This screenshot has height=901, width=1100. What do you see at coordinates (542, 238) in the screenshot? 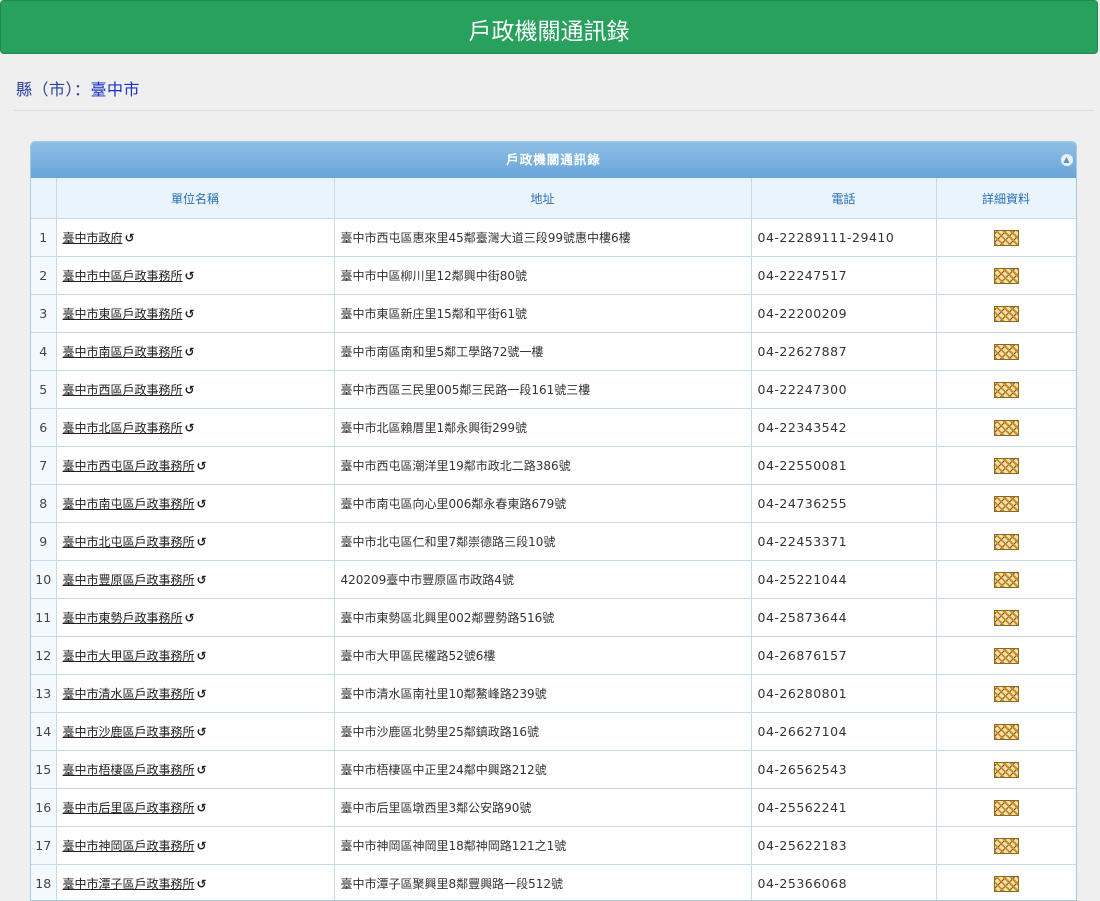
I see `address-cell: 臺中市西屯區惠來里45鄰臺灣大道三段99號惠中樓6樓` at bounding box center [542, 238].